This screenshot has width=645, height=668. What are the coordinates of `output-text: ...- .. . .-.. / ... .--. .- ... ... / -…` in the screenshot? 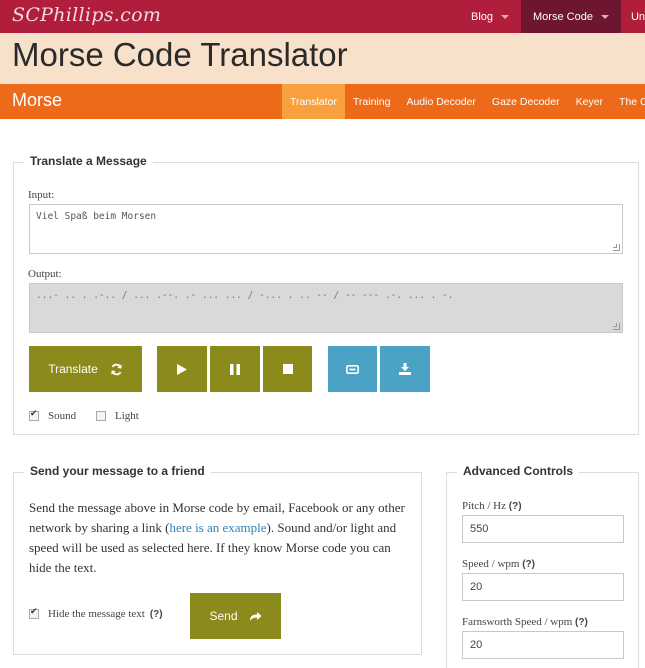 It's located at (245, 295).